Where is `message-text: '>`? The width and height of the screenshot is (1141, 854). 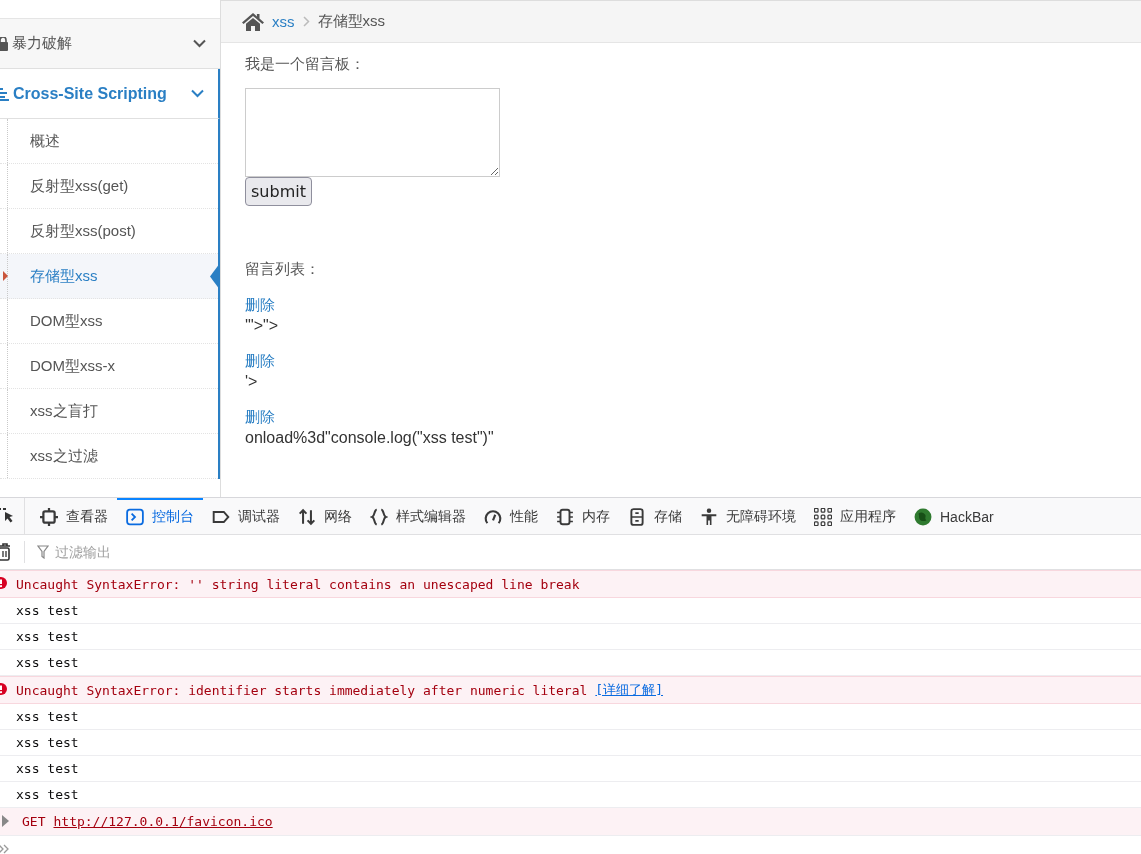 message-text: '> is located at coordinates (252, 382).